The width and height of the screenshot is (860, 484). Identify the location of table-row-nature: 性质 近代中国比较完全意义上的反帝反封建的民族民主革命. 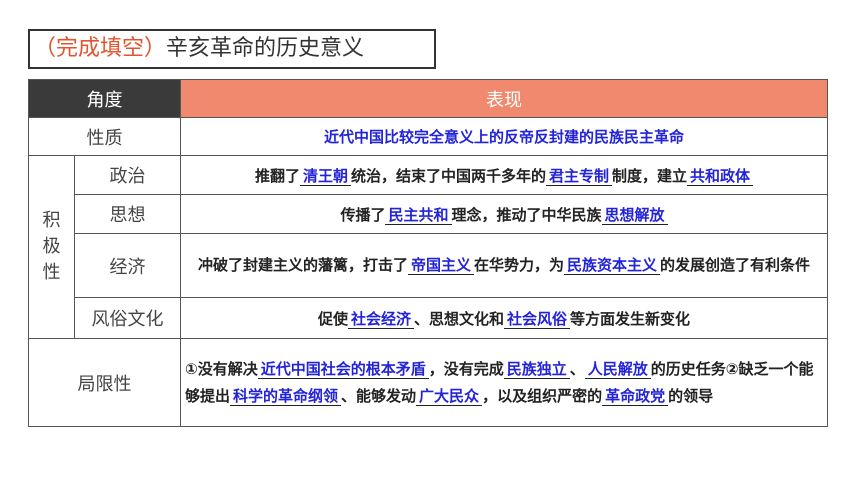
(428, 136).